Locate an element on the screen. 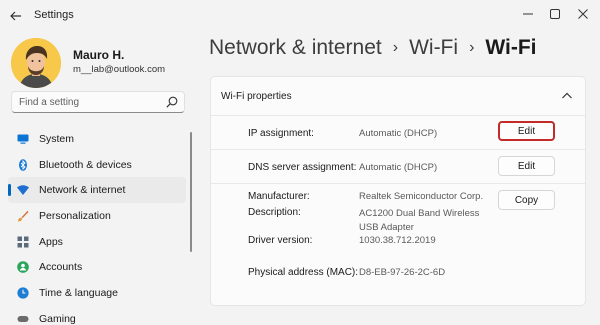  title-bar: Settings is located at coordinates (300, 16).